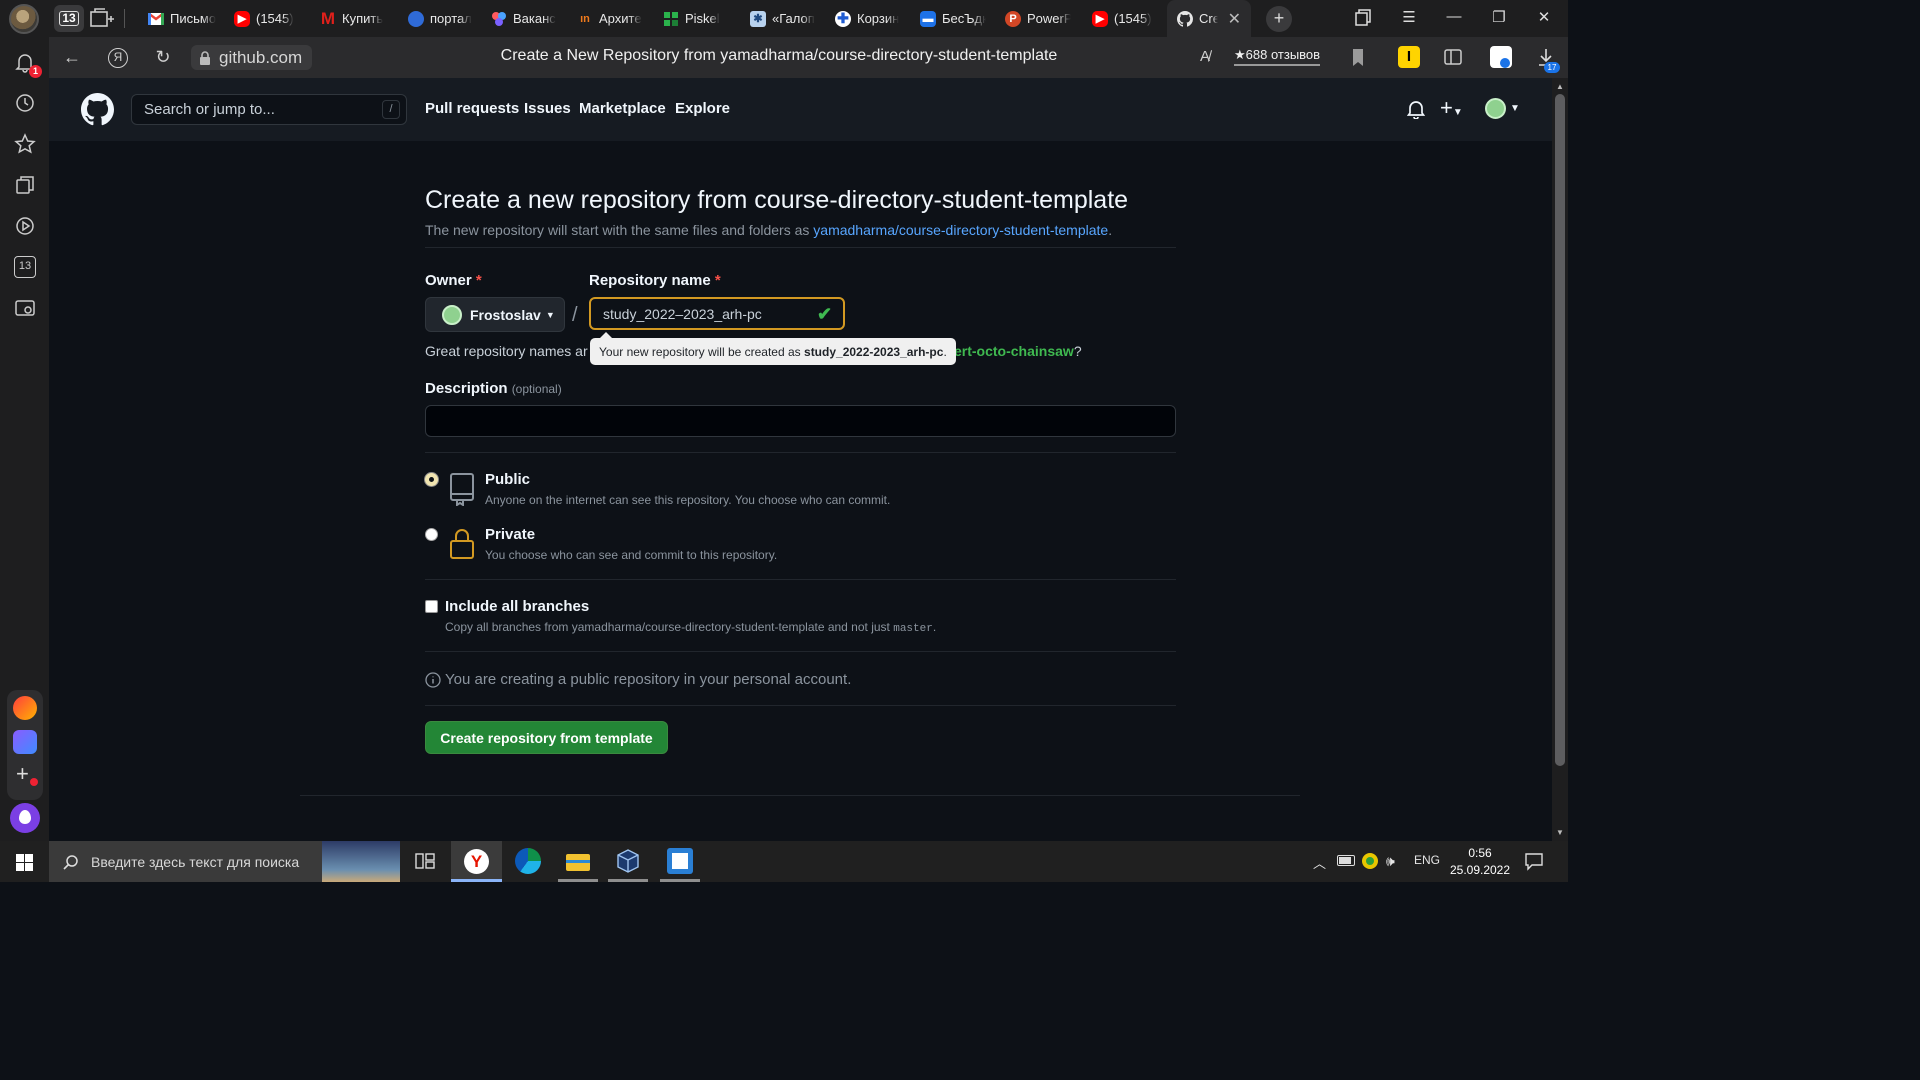 This screenshot has height=1080, width=1920. I want to click on restore-icon: ❐, so click(1499, 18).